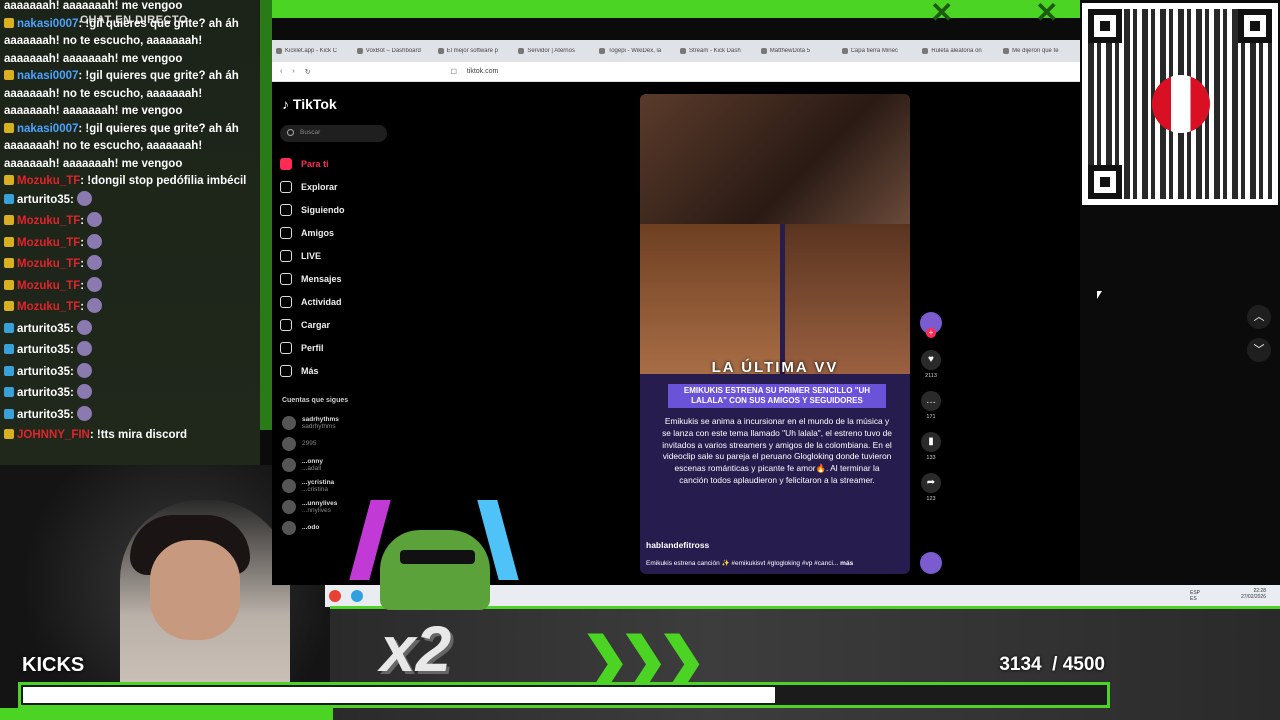 The width and height of the screenshot is (1280, 720). What do you see at coordinates (286, 209) in the screenshot?
I see `following-icon` at bounding box center [286, 209].